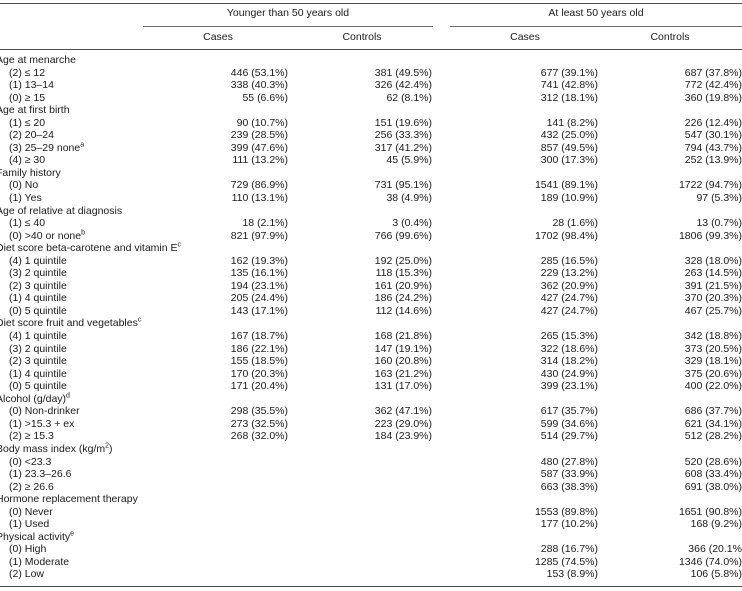 The height and width of the screenshot is (591, 742). Describe the element at coordinates (35, 110) in the screenshot. I see `section-label: Age at first birth` at that location.